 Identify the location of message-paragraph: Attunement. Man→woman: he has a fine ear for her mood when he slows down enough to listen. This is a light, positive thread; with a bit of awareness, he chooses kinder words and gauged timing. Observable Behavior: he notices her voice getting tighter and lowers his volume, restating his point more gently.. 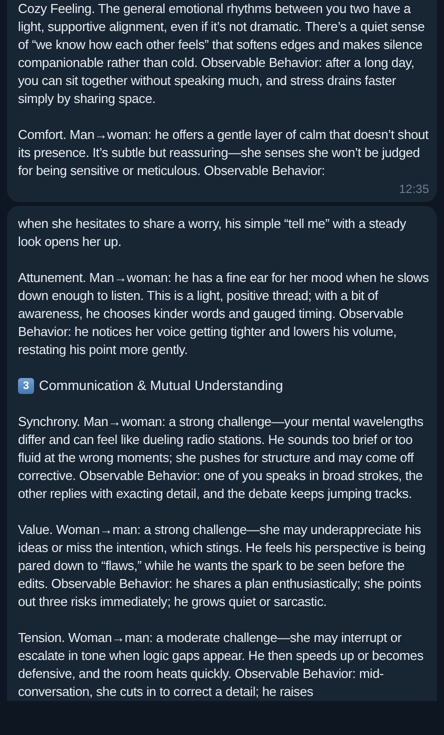
(223, 314).